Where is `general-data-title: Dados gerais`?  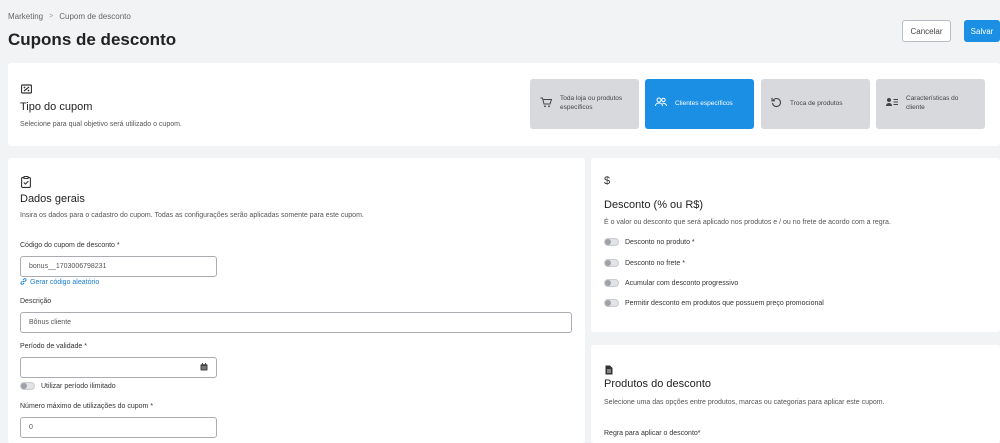 general-data-title: Dados gerais is located at coordinates (52, 199).